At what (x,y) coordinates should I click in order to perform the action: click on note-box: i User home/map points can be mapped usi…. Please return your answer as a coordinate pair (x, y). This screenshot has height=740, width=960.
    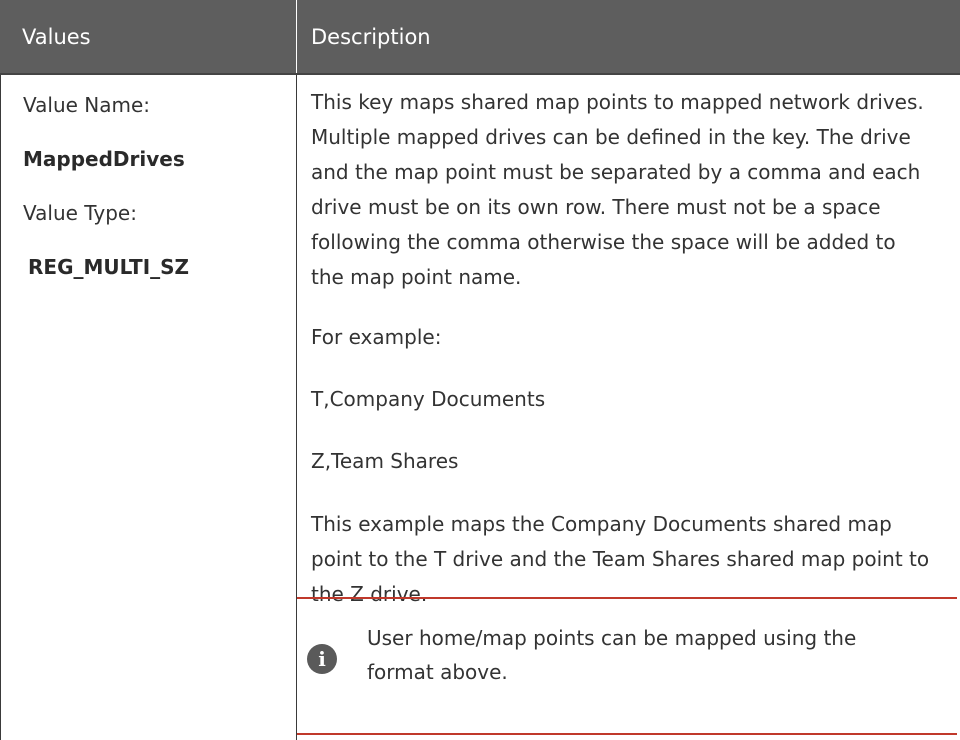
    Looking at the image, I should click on (627, 666).